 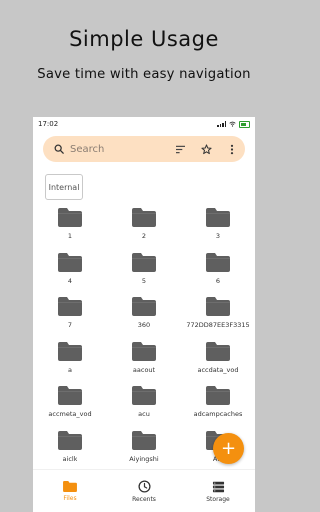 I want to click on folder-name: Aiyingshi, so click(x=144, y=458).